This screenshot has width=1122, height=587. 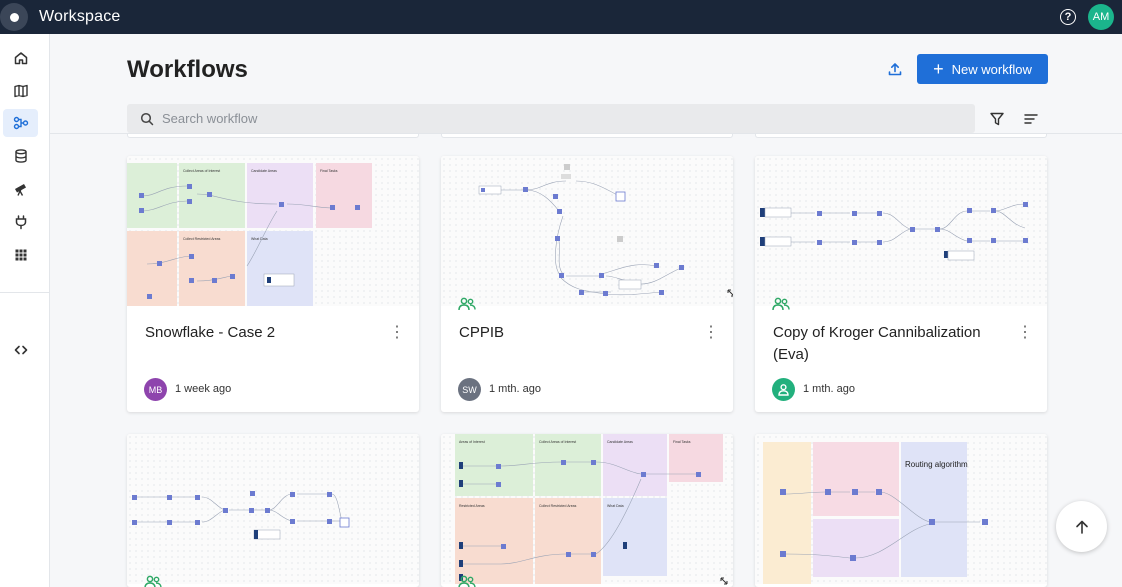 What do you see at coordinates (203, 389) in the screenshot?
I see `updated-time: 1 week ago` at bounding box center [203, 389].